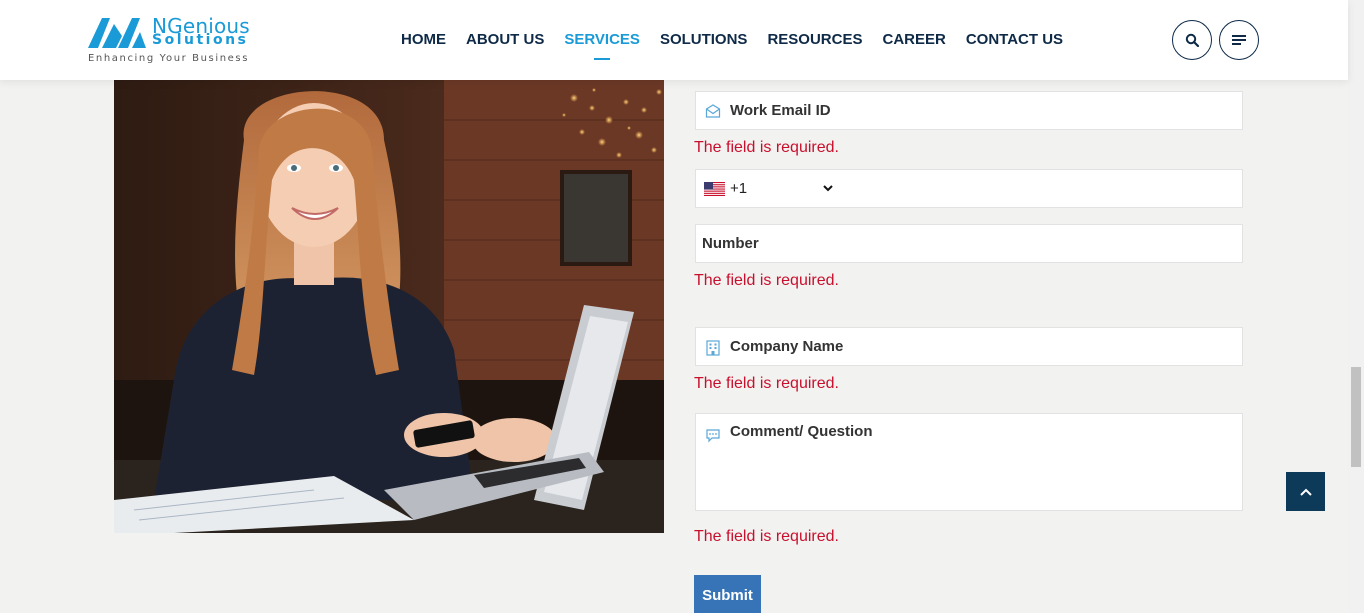 This screenshot has height=613, width=1364. I want to click on chevron-up-icon, so click(1305, 492).